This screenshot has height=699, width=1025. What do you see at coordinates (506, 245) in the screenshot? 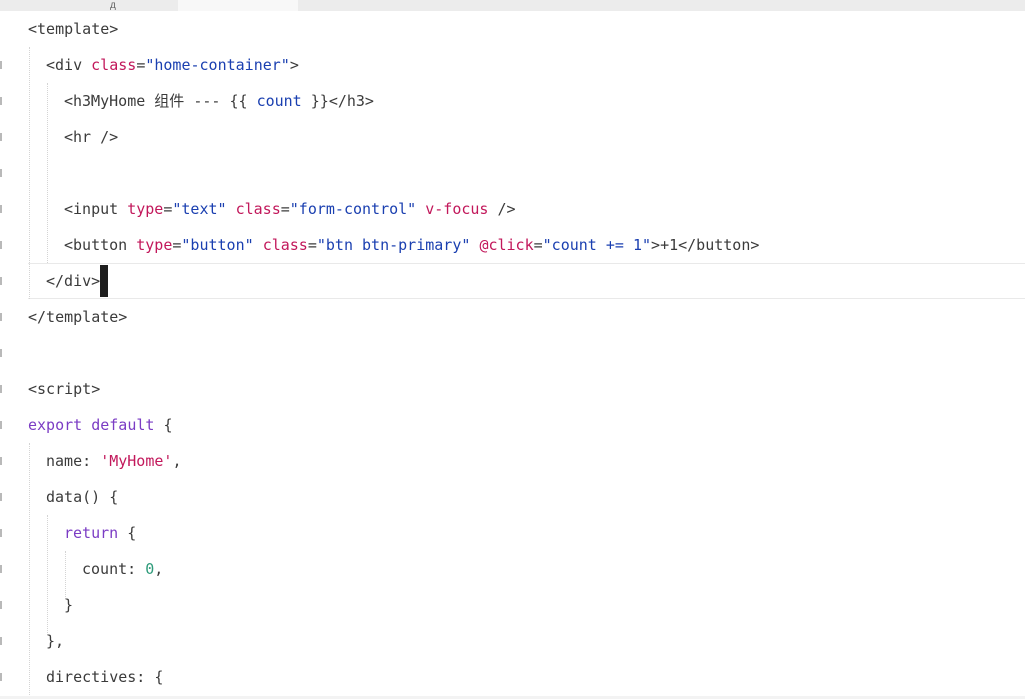
I see `code-token-attribute: @click` at bounding box center [506, 245].